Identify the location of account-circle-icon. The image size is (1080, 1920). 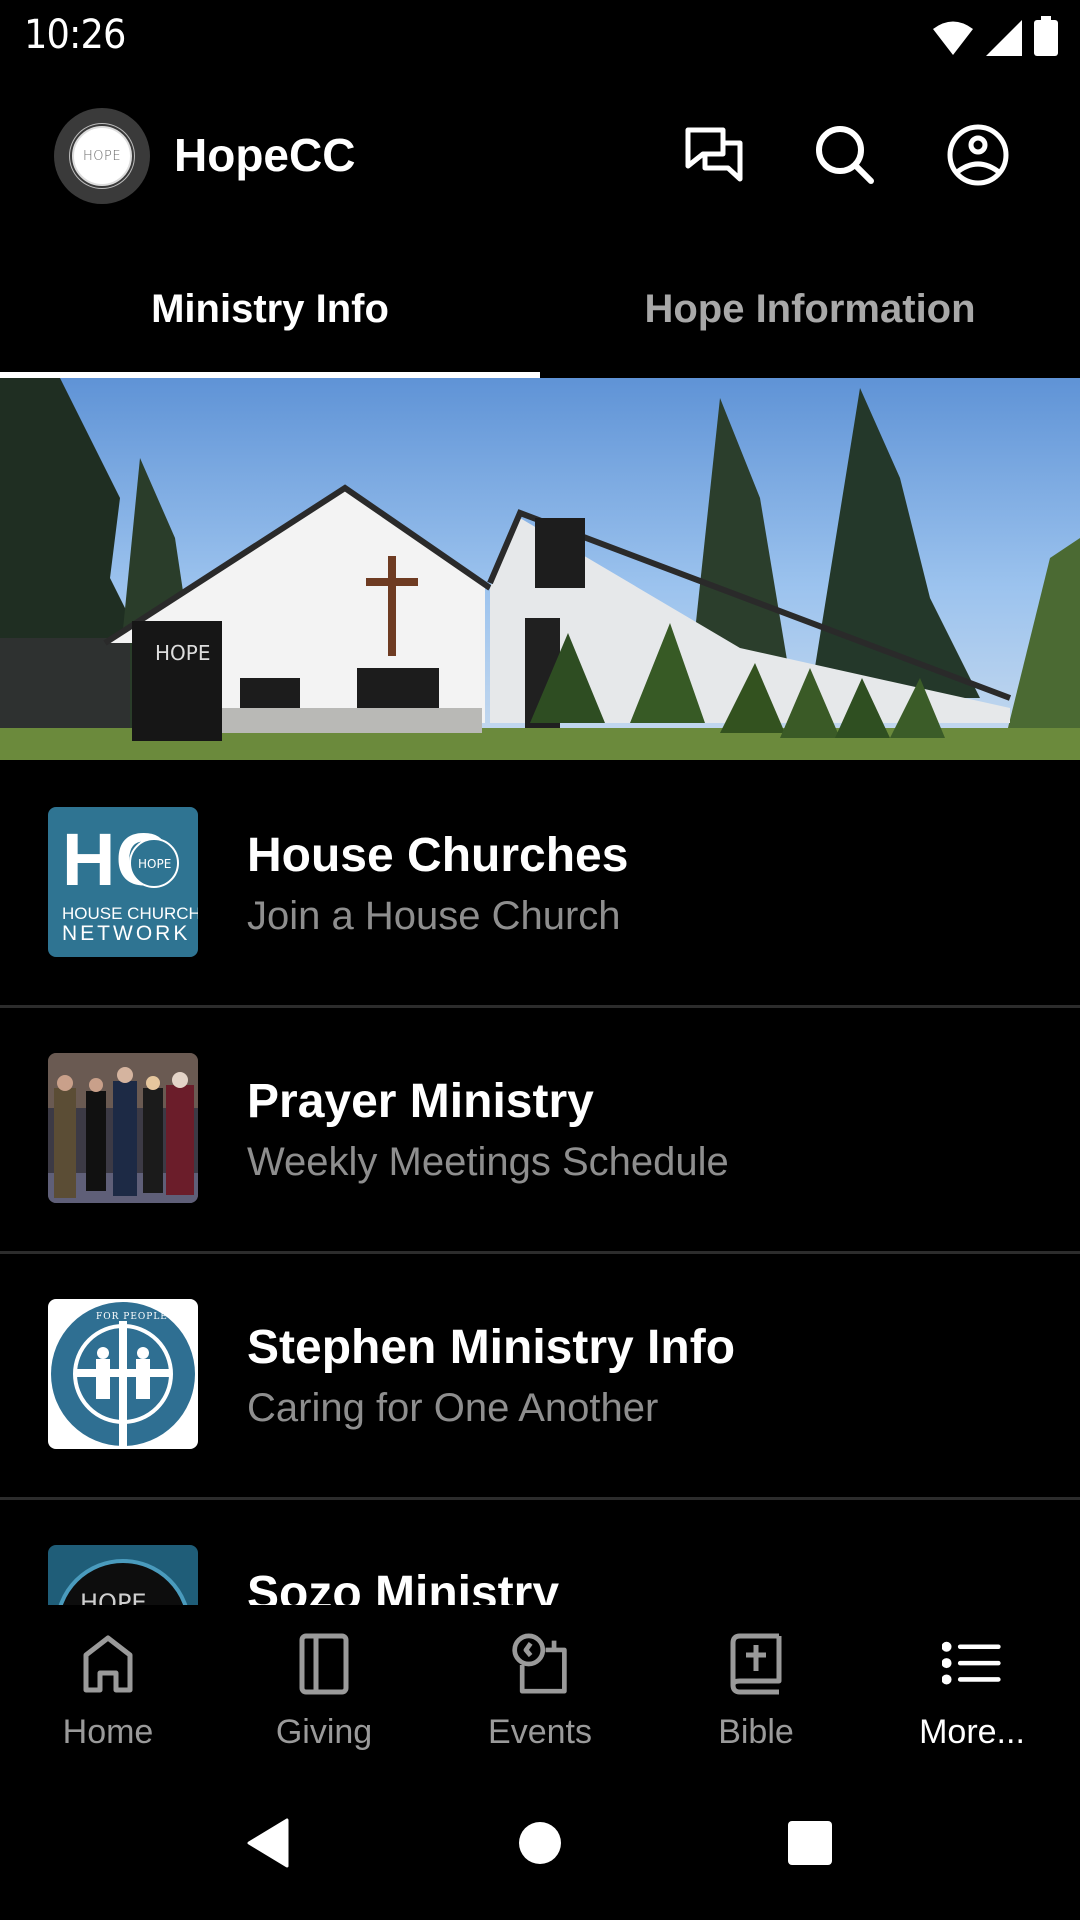
(978, 157).